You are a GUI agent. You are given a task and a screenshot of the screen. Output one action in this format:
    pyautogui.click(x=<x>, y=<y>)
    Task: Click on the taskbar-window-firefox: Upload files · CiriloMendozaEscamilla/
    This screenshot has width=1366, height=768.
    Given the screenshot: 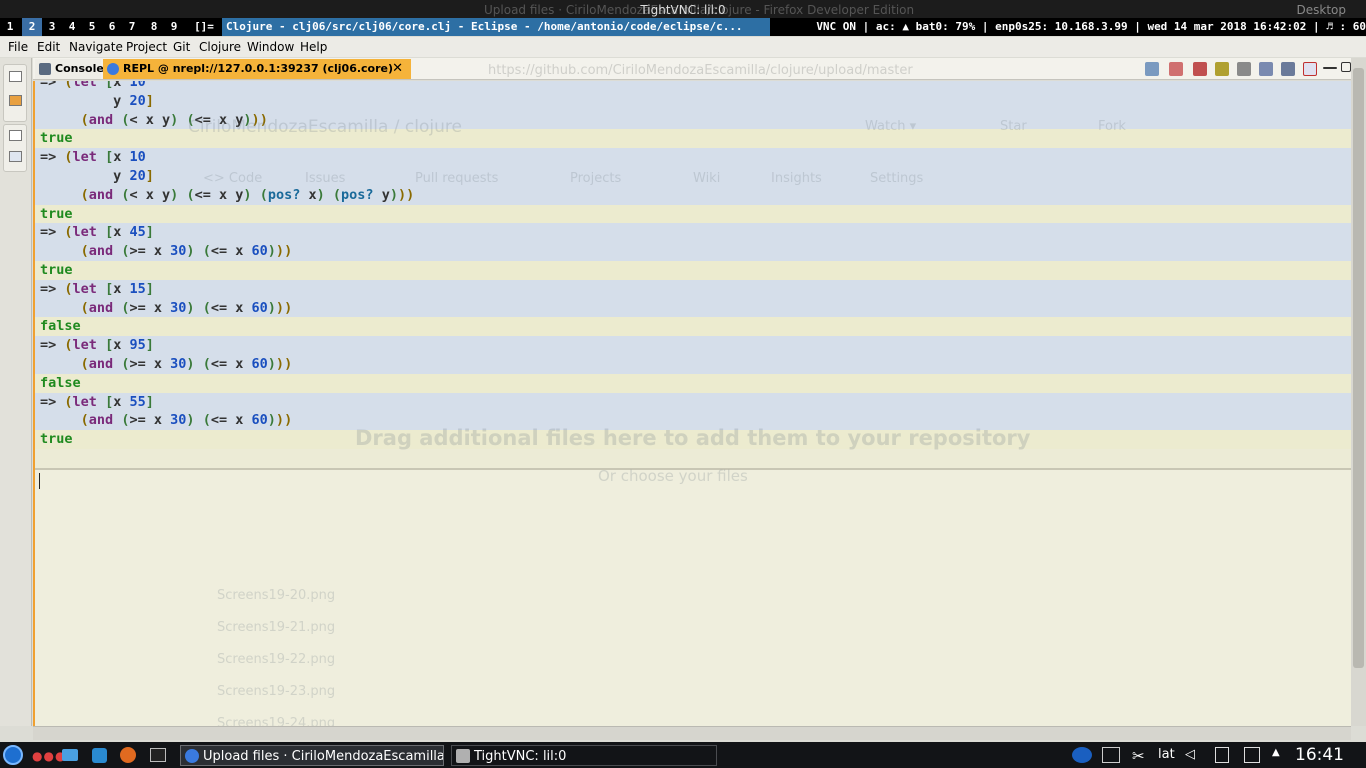 What is the action you would take?
    pyautogui.click(x=312, y=755)
    